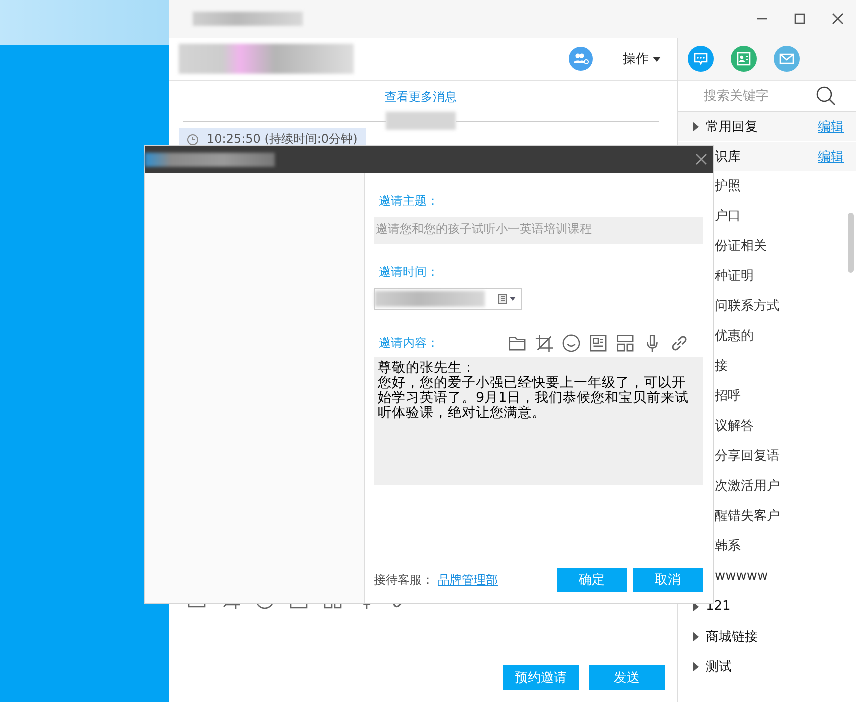 The width and height of the screenshot is (856, 702). What do you see at coordinates (826, 96) in the screenshot?
I see `search-icon` at bounding box center [826, 96].